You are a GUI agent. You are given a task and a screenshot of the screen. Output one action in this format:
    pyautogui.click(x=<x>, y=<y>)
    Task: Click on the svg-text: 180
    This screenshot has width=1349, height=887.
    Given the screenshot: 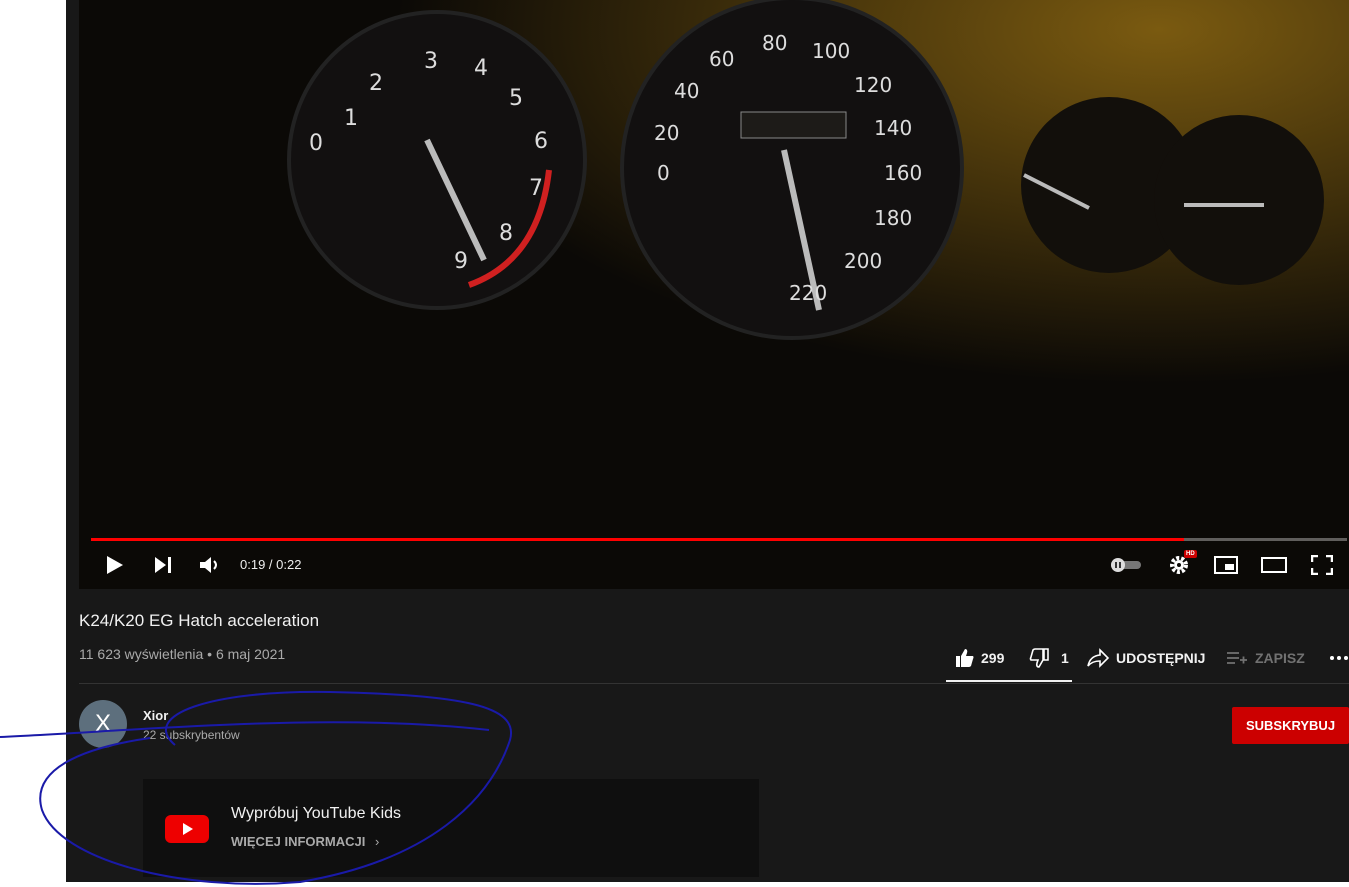 What is the action you would take?
    pyautogui.click(x=893, y=218)
    